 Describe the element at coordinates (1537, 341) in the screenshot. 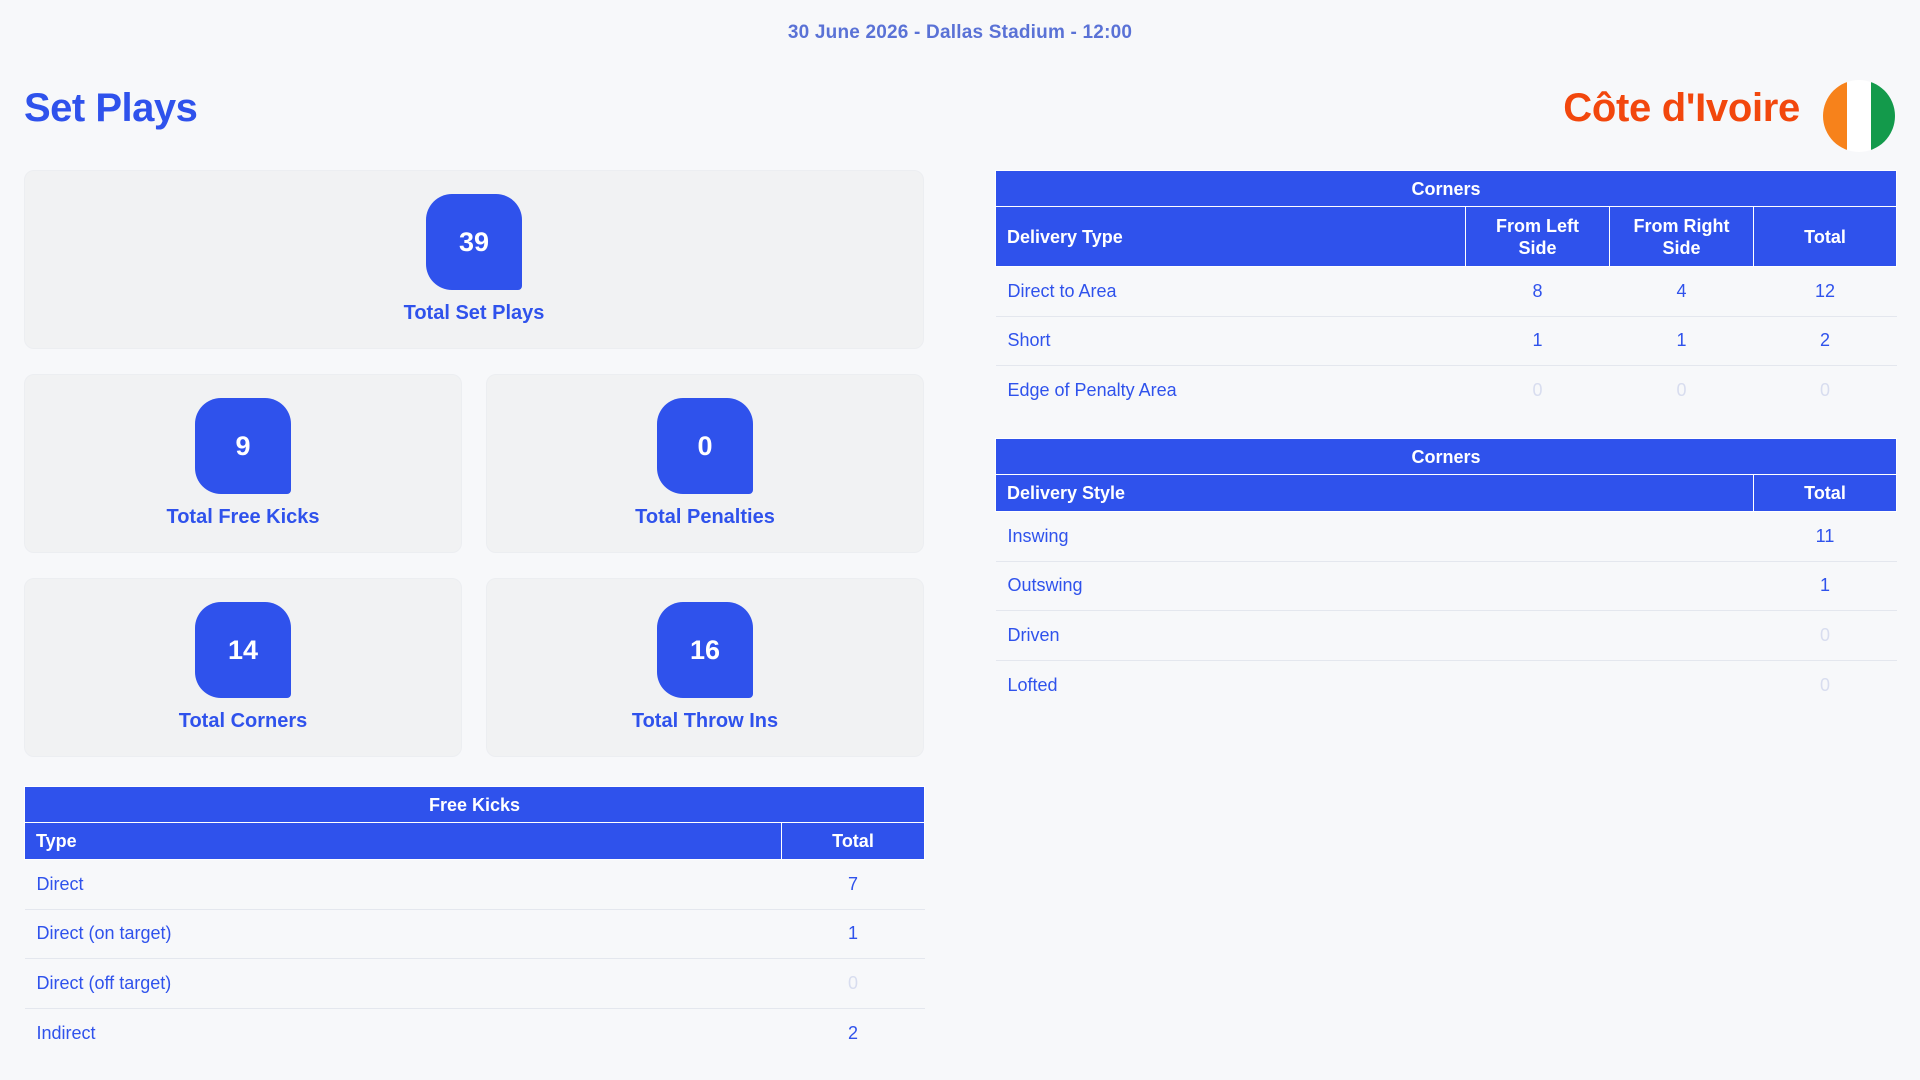

I see `row-left: 1` at that location.